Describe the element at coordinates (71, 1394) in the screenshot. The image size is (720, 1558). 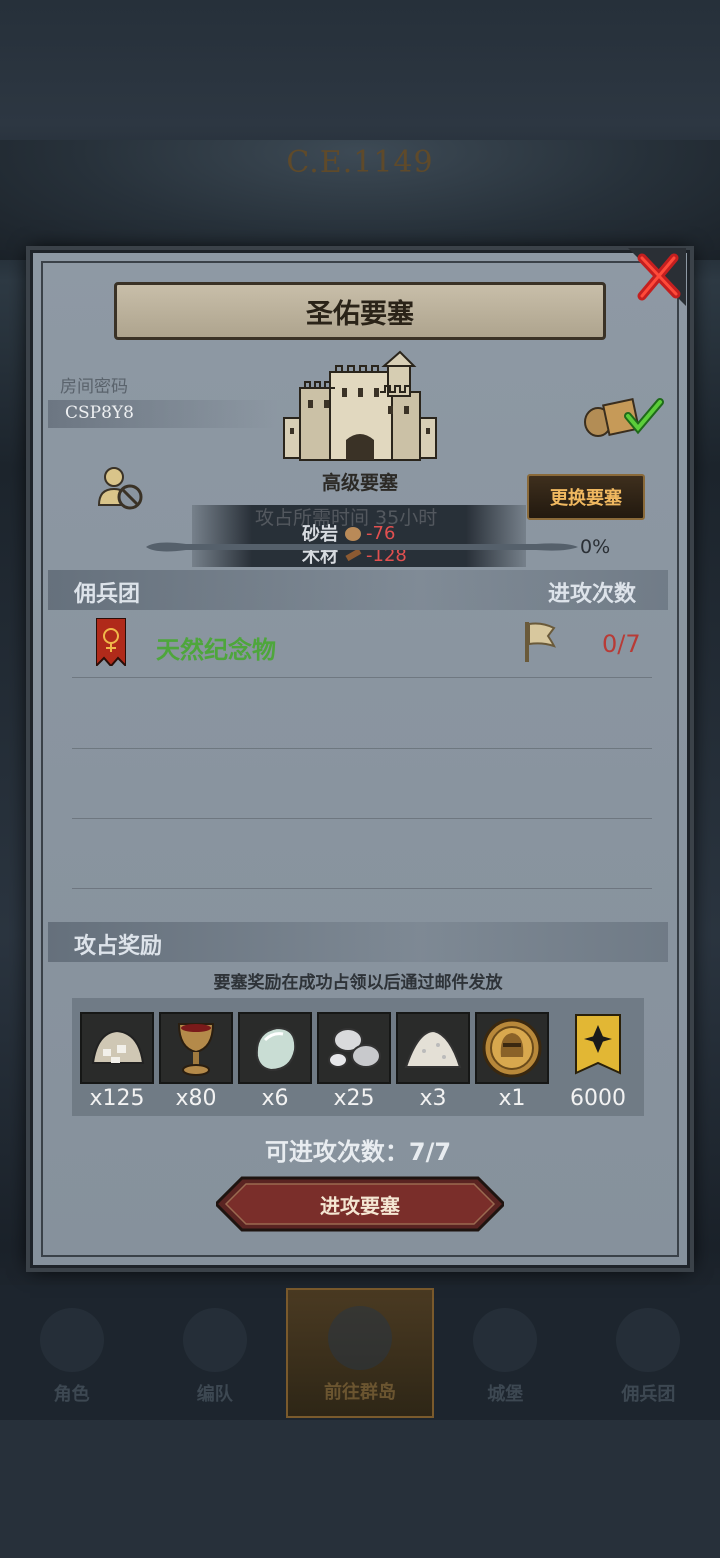
I see `nav-label: 角色` at that location.